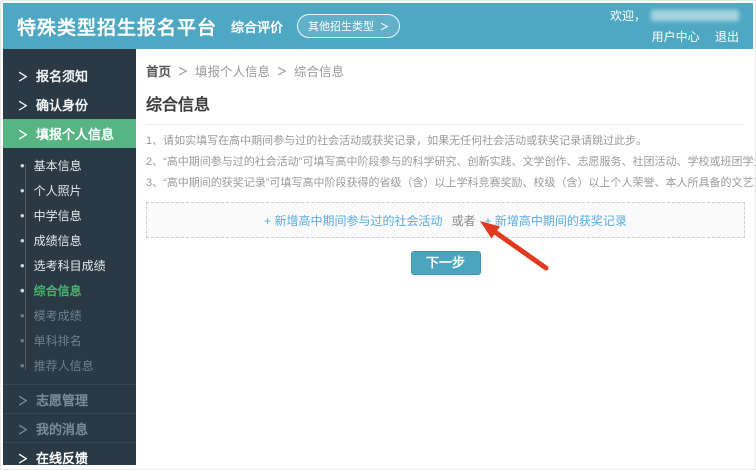 This screenshot has height=470, width=756. I want to click on app-title: 特殊类型招生报名平台, so click(117, 28).